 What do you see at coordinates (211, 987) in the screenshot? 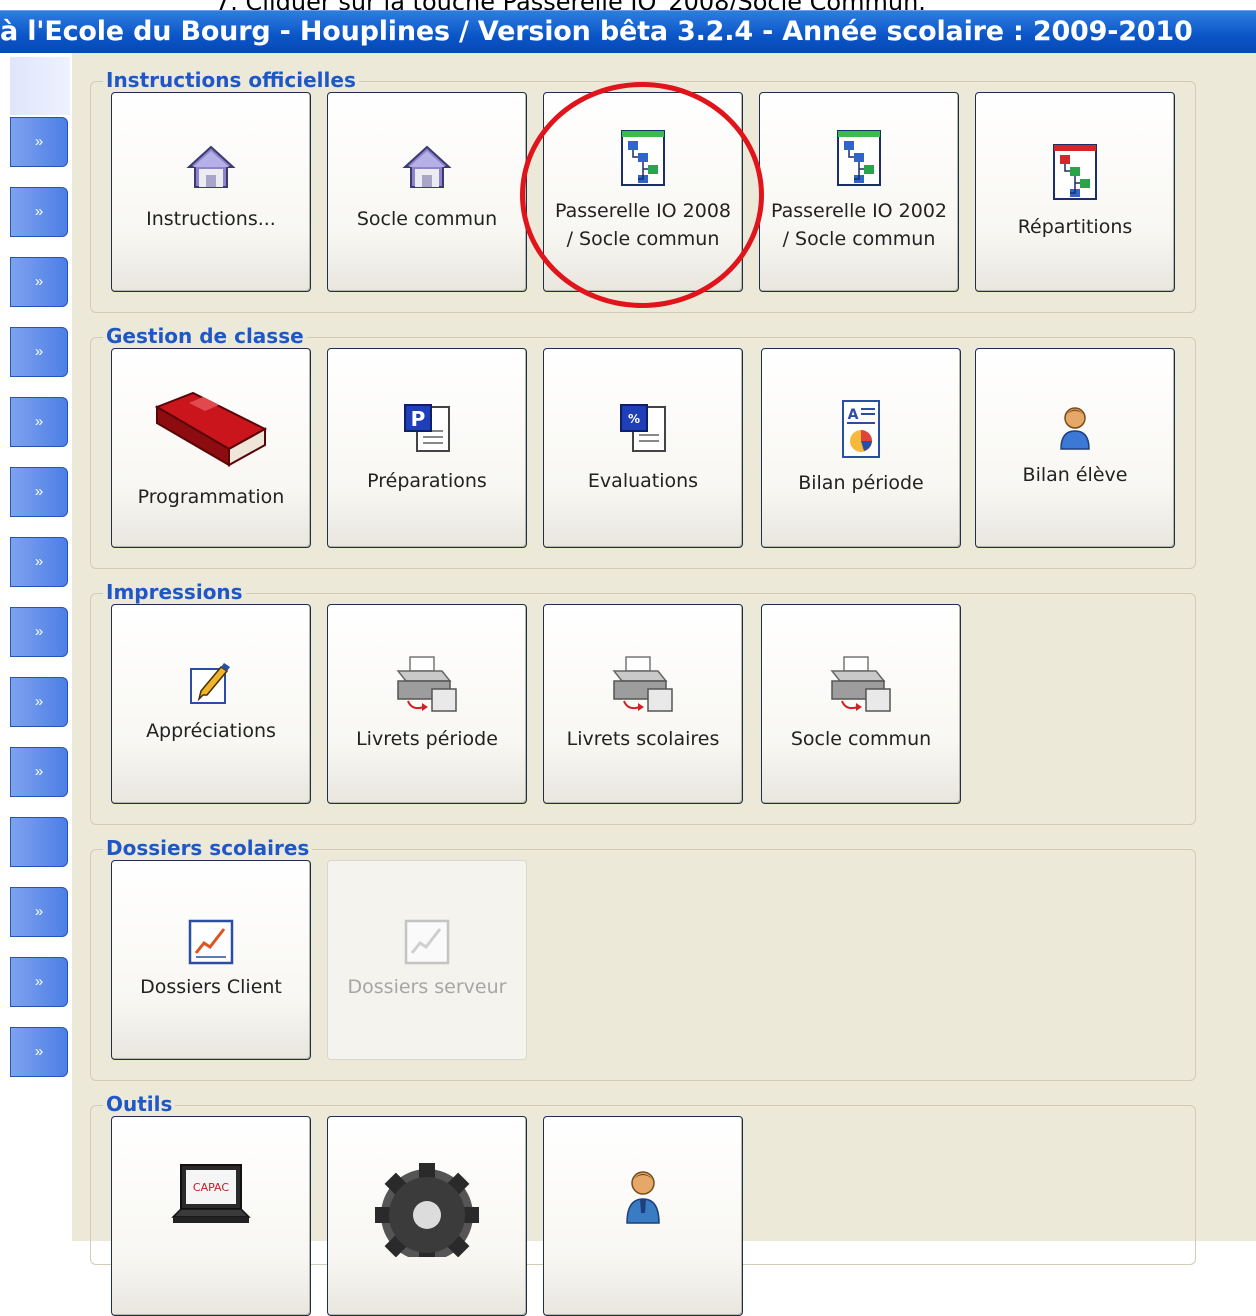
I see `tile-label: Dossiers Client` at bounding box center [211, 987].